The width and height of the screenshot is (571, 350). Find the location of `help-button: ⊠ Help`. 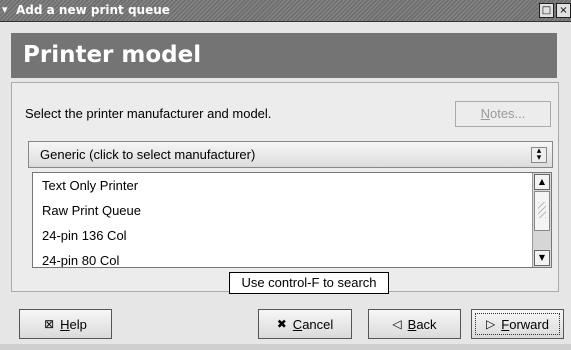

help-button: ⊠ Help is located at coordinates (65, 324).